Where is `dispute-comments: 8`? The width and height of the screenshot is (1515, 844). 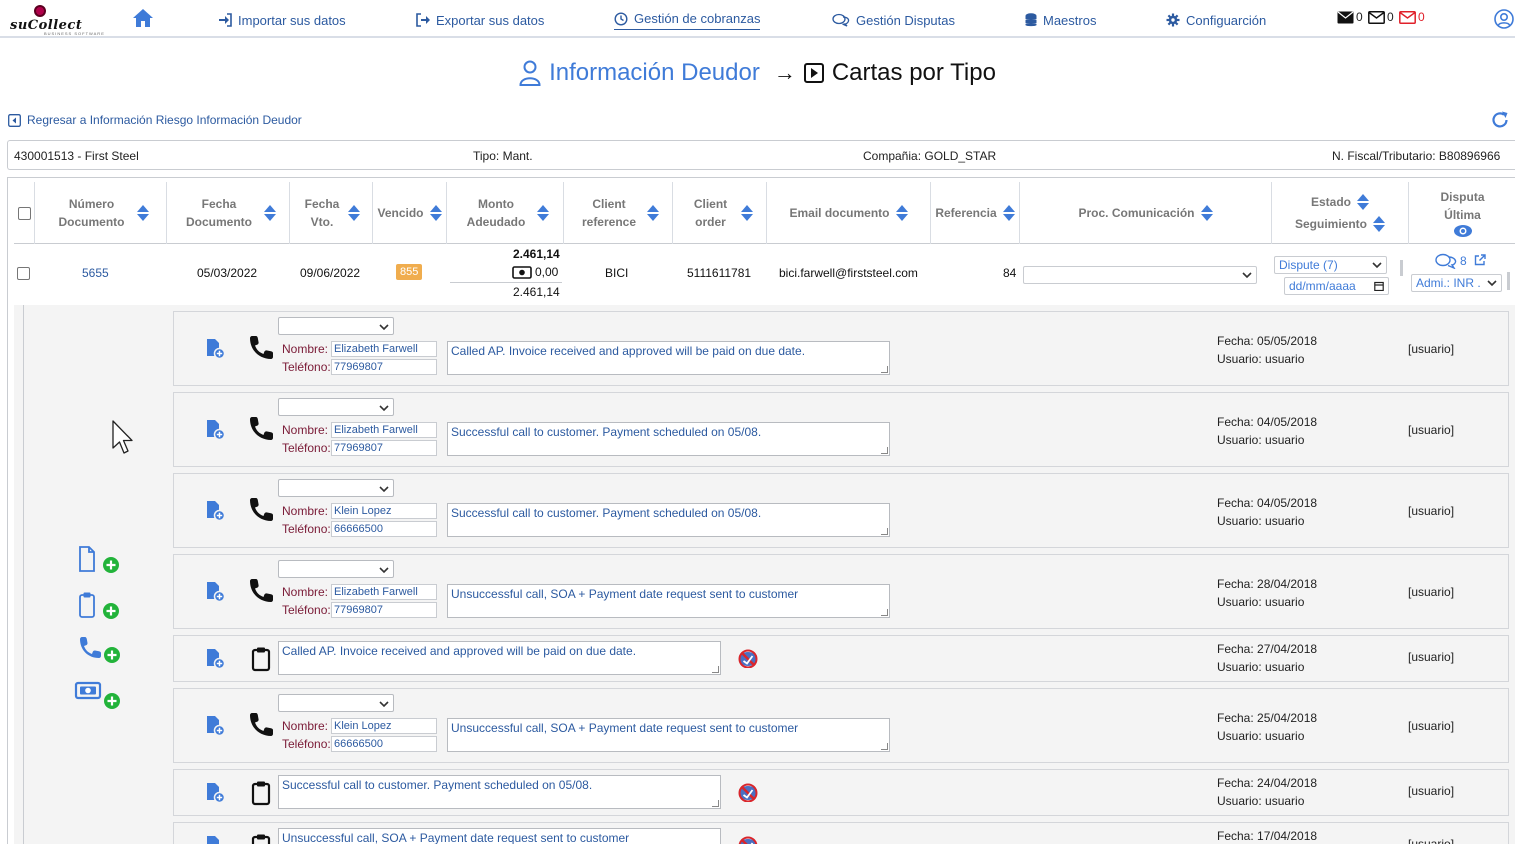
dispute-comments: 8 is located at coordinates (1451, 261).